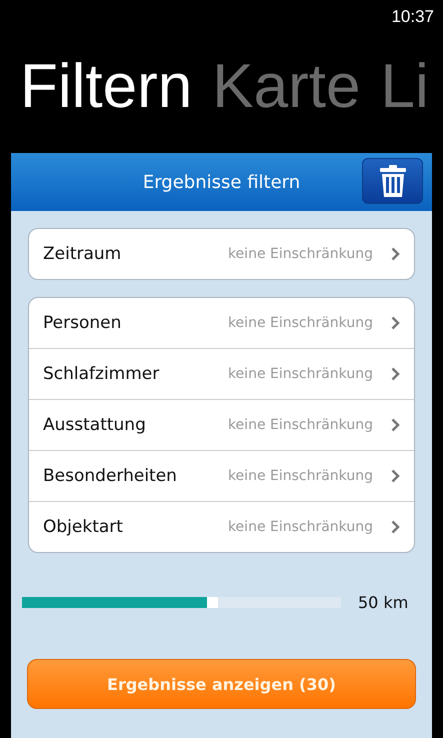 The width and height of the screenshot is (443, 738). What do you see at coordinates (83, 527) in the screenshot?
I see `filter-label: Objektart` at bounding box center [83, 527].